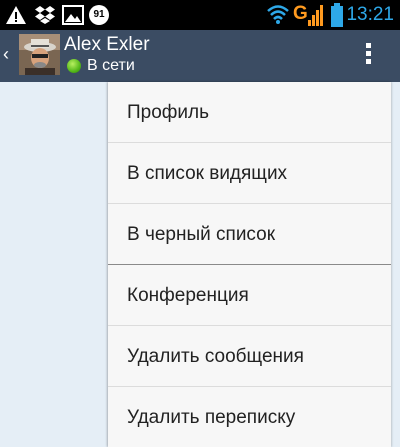  Describe the element at coordinates (249, 295) in the screenshot. I see `menu-item-conference: Конференция` at that location.